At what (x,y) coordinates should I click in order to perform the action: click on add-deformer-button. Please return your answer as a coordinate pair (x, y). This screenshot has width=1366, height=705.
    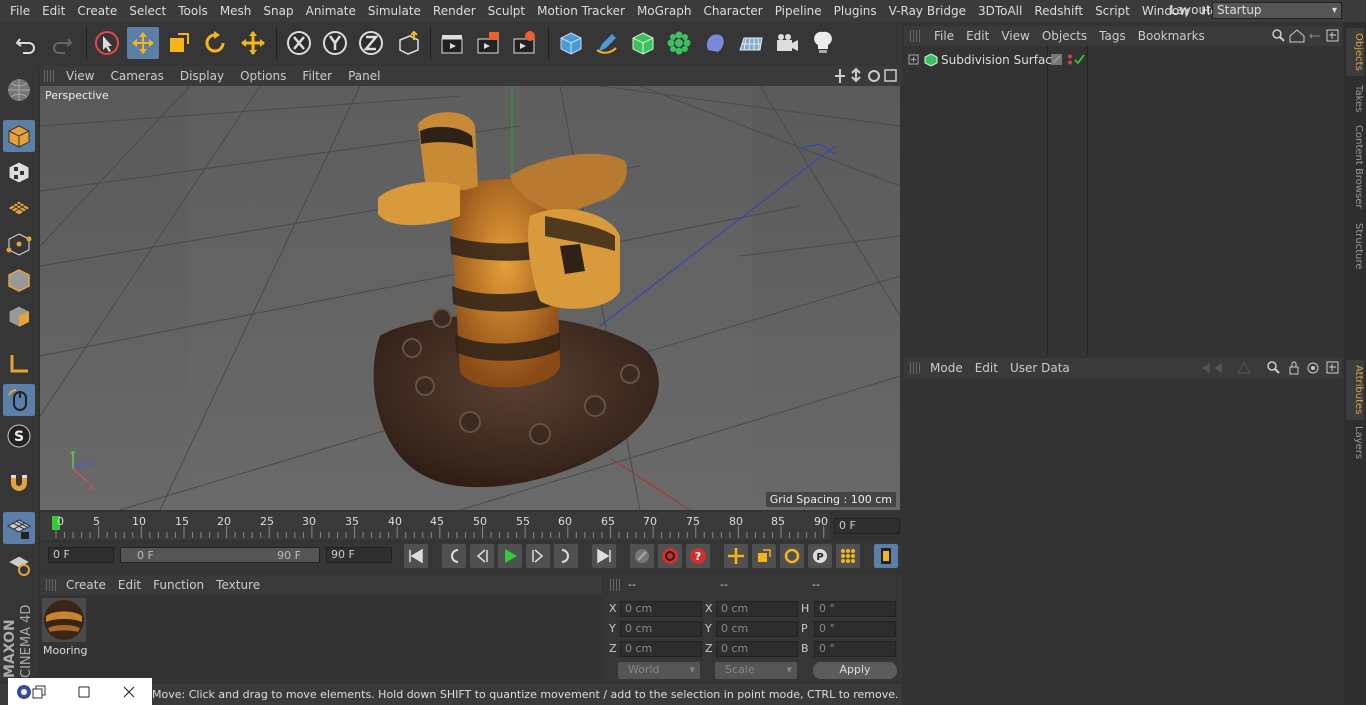
    Looking at the image, I should click on (715, 43).